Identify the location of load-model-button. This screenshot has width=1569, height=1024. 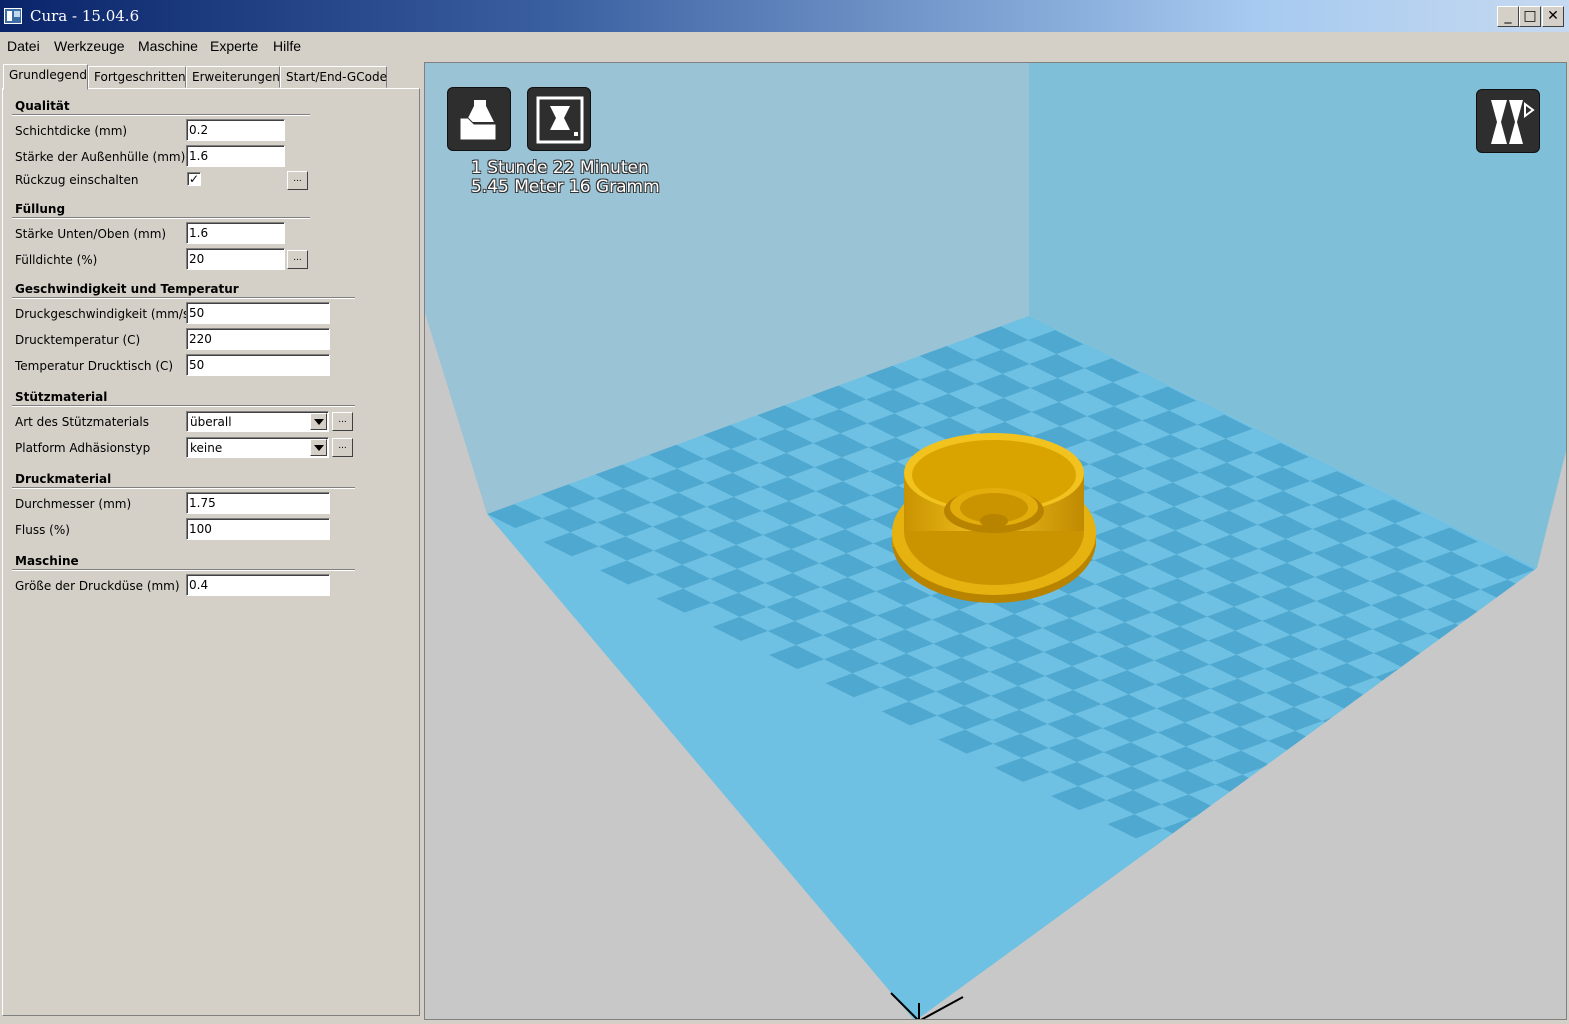
(479, 119).